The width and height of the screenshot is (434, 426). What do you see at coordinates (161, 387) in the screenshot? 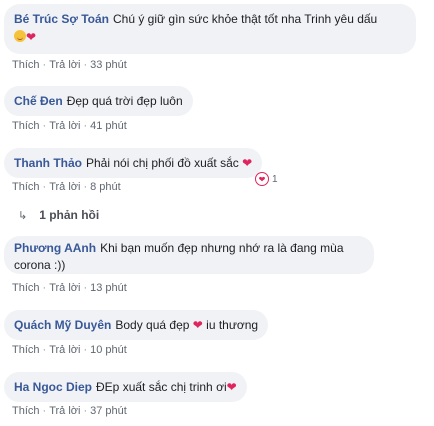
I see `comment-text: ĐEp xuất sắc chị trinh ơi` at bounding box center [161, 387].